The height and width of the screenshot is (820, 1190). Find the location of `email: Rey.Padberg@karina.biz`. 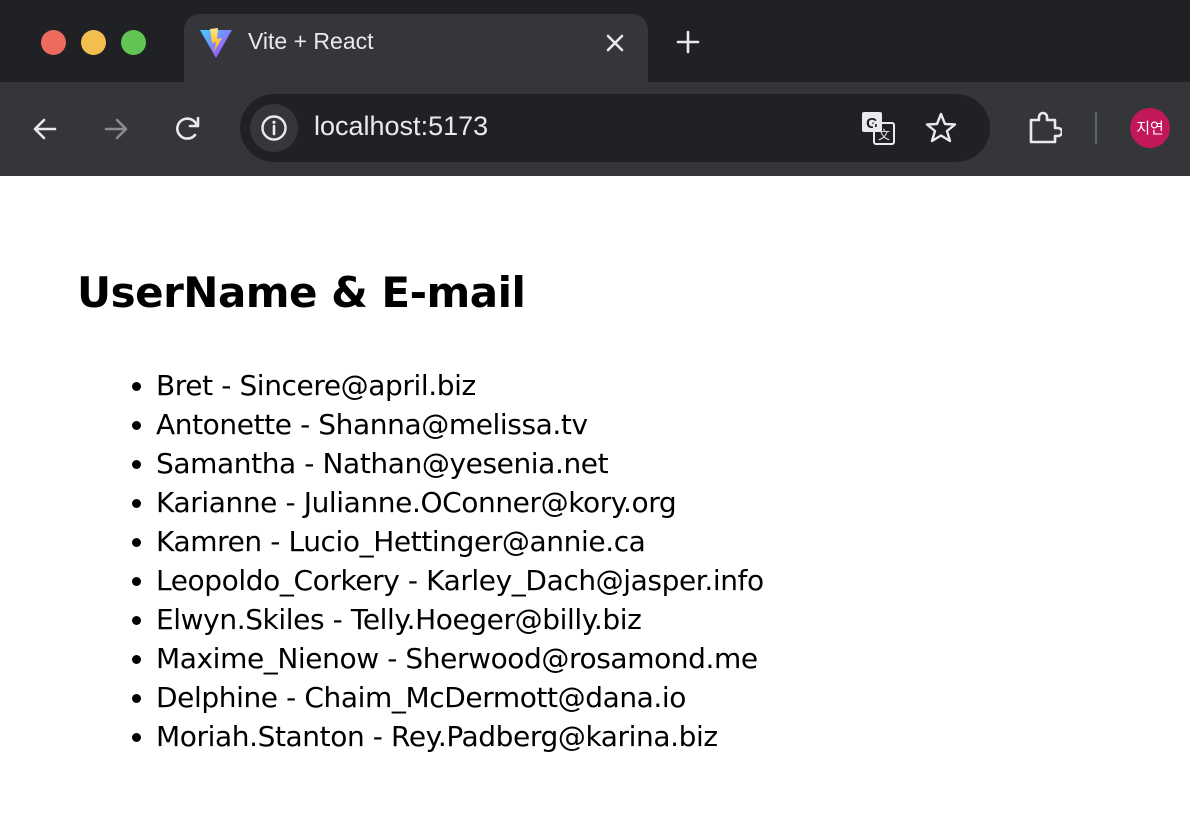

email: Rey.Padberg@karina.biz is located at coordinates (554, 736).